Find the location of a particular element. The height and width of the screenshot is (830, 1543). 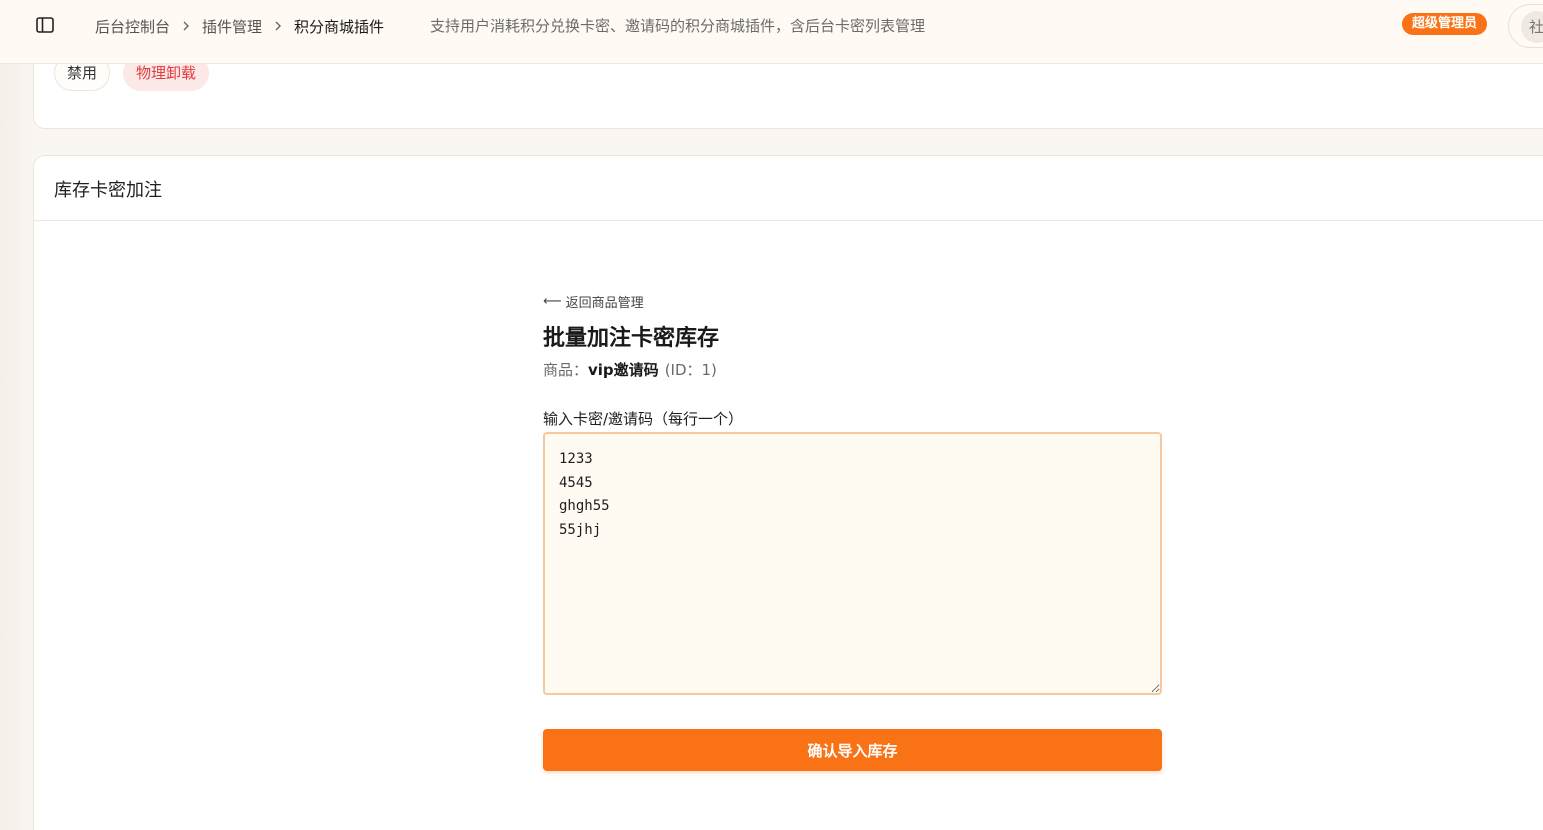

breadcrumb-current: 积分商城插件 is located at coordinates (339, 26).